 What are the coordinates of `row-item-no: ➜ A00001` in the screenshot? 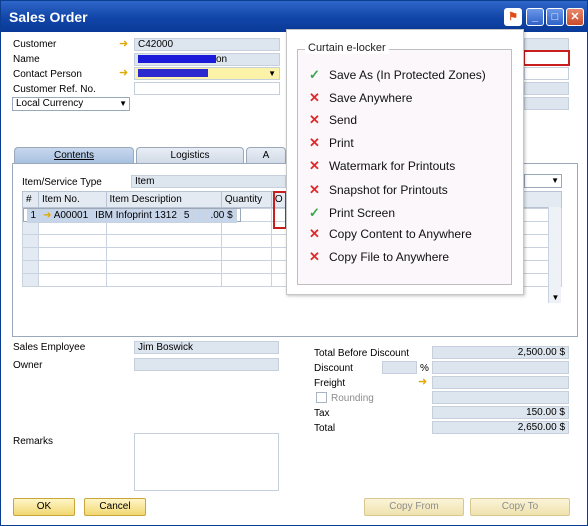 It's located at (66, 216).